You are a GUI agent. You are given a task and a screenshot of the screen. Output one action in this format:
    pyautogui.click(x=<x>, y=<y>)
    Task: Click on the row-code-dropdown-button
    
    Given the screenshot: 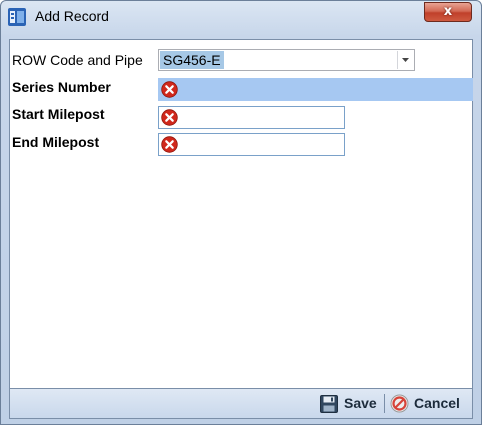 What is the action you would take?
    pyautogui.click(x=405, y=60)
    